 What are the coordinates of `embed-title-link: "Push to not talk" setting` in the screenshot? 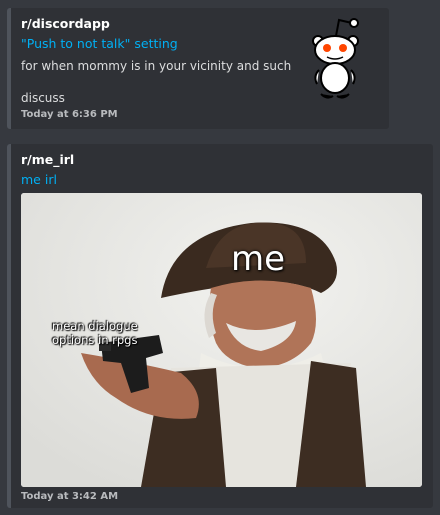 It's located at (99, 43).